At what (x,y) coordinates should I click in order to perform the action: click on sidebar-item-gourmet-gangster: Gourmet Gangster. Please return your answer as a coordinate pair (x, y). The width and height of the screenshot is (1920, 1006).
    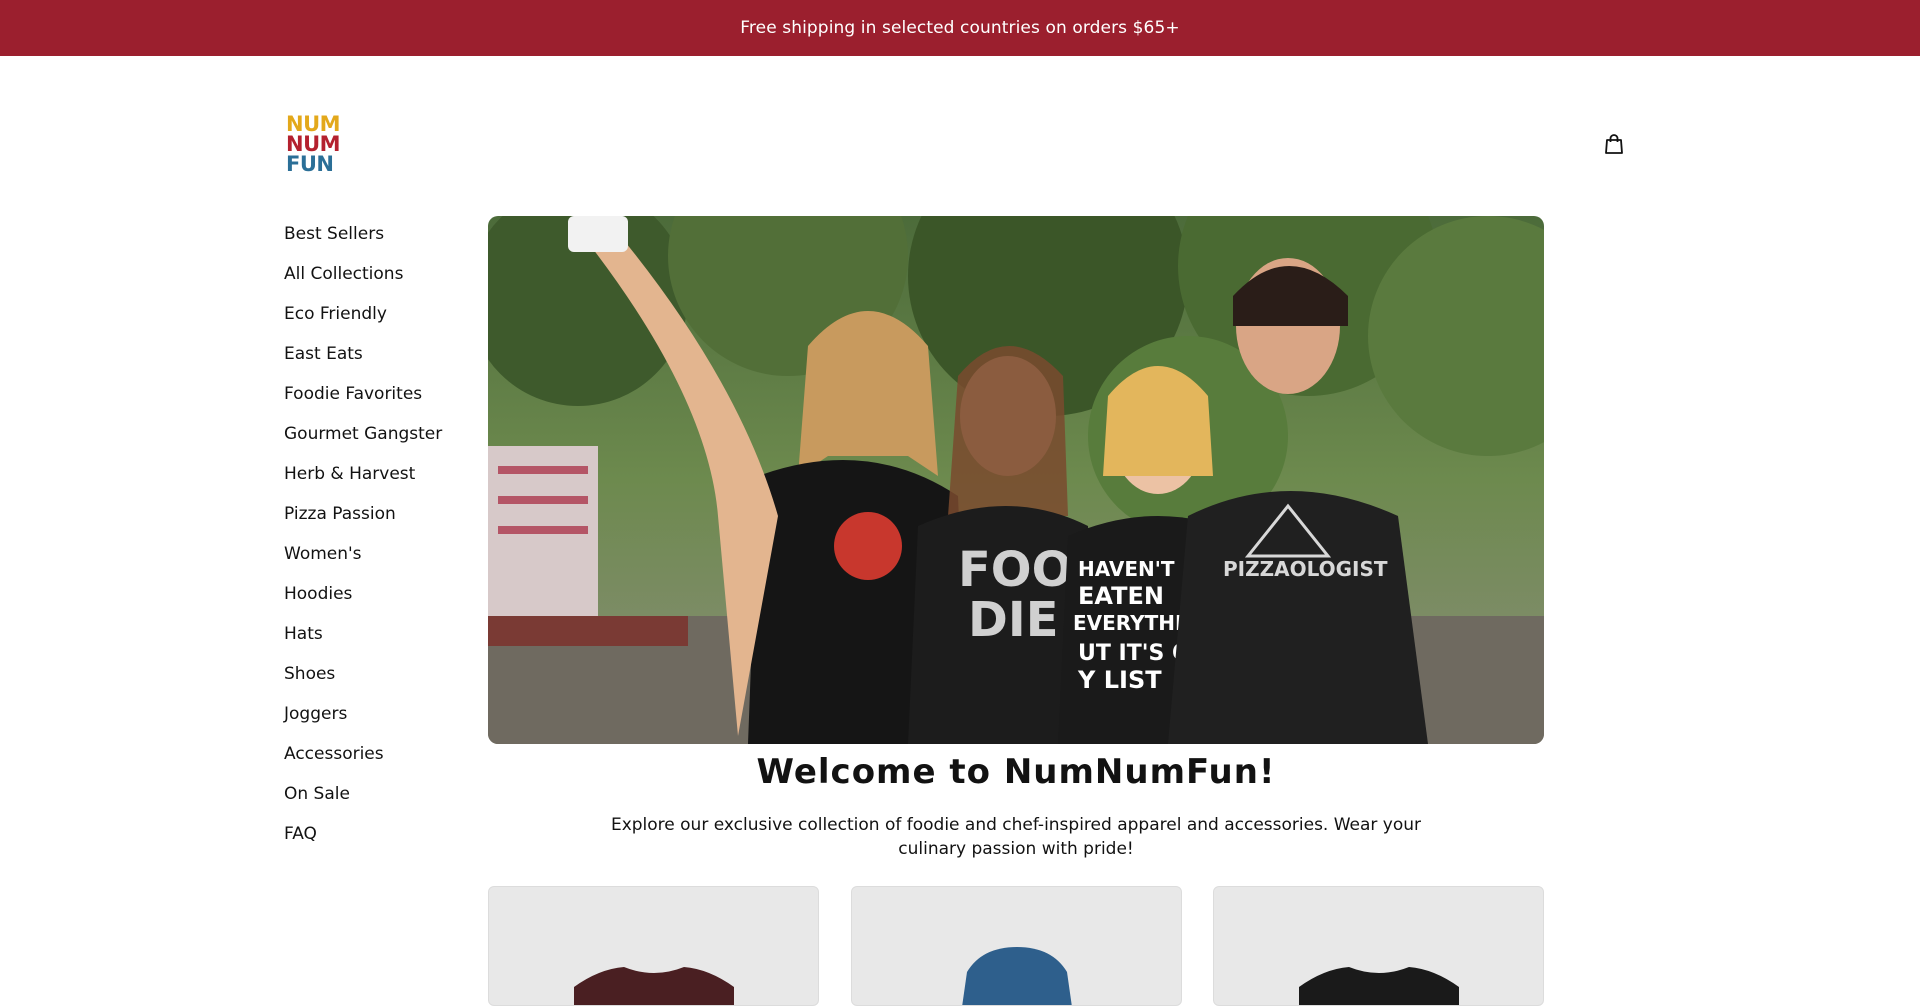
    Looking at the image, I should click on (379, 444).